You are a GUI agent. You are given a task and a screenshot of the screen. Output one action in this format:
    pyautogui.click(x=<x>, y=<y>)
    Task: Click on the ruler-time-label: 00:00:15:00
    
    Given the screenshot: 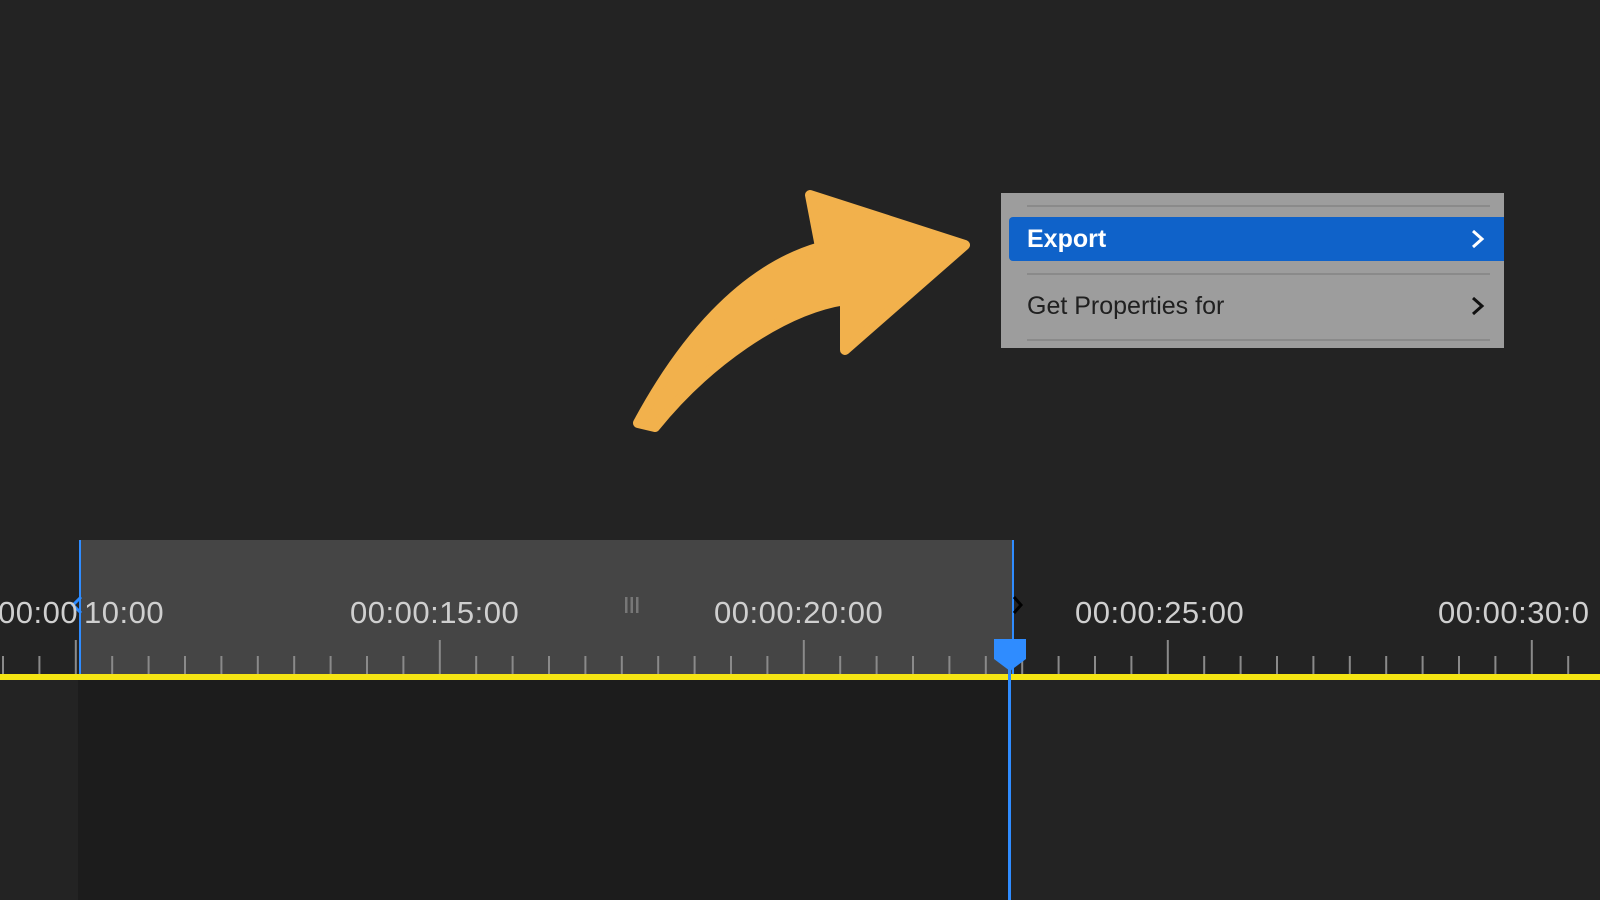 What is the action you would take?
    pyautogui.click(x=435, y=612)
    